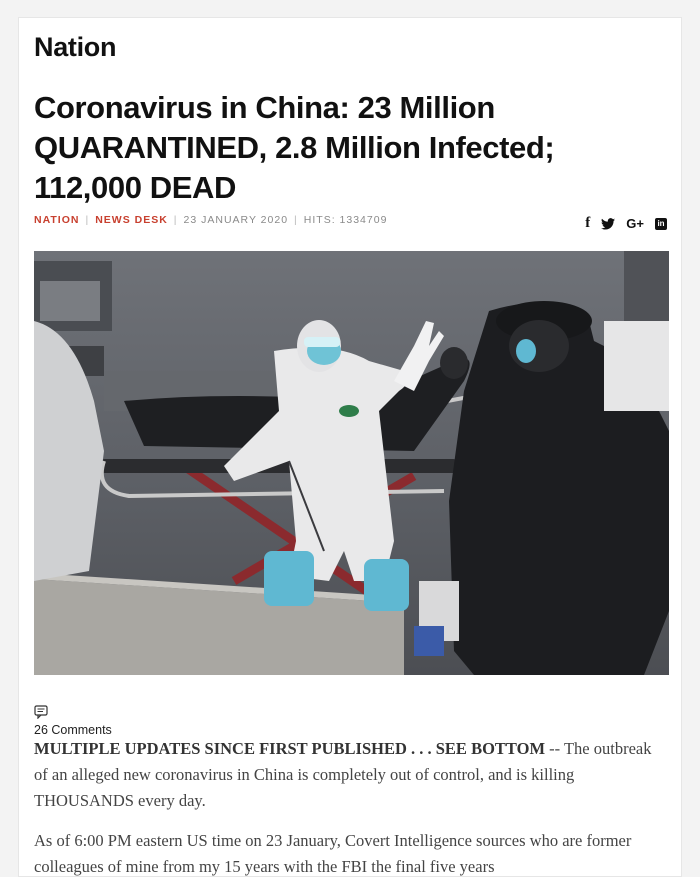 The width and height of the screenshot is (700, 877). I want to click on comment-icon, so click(41, 712).